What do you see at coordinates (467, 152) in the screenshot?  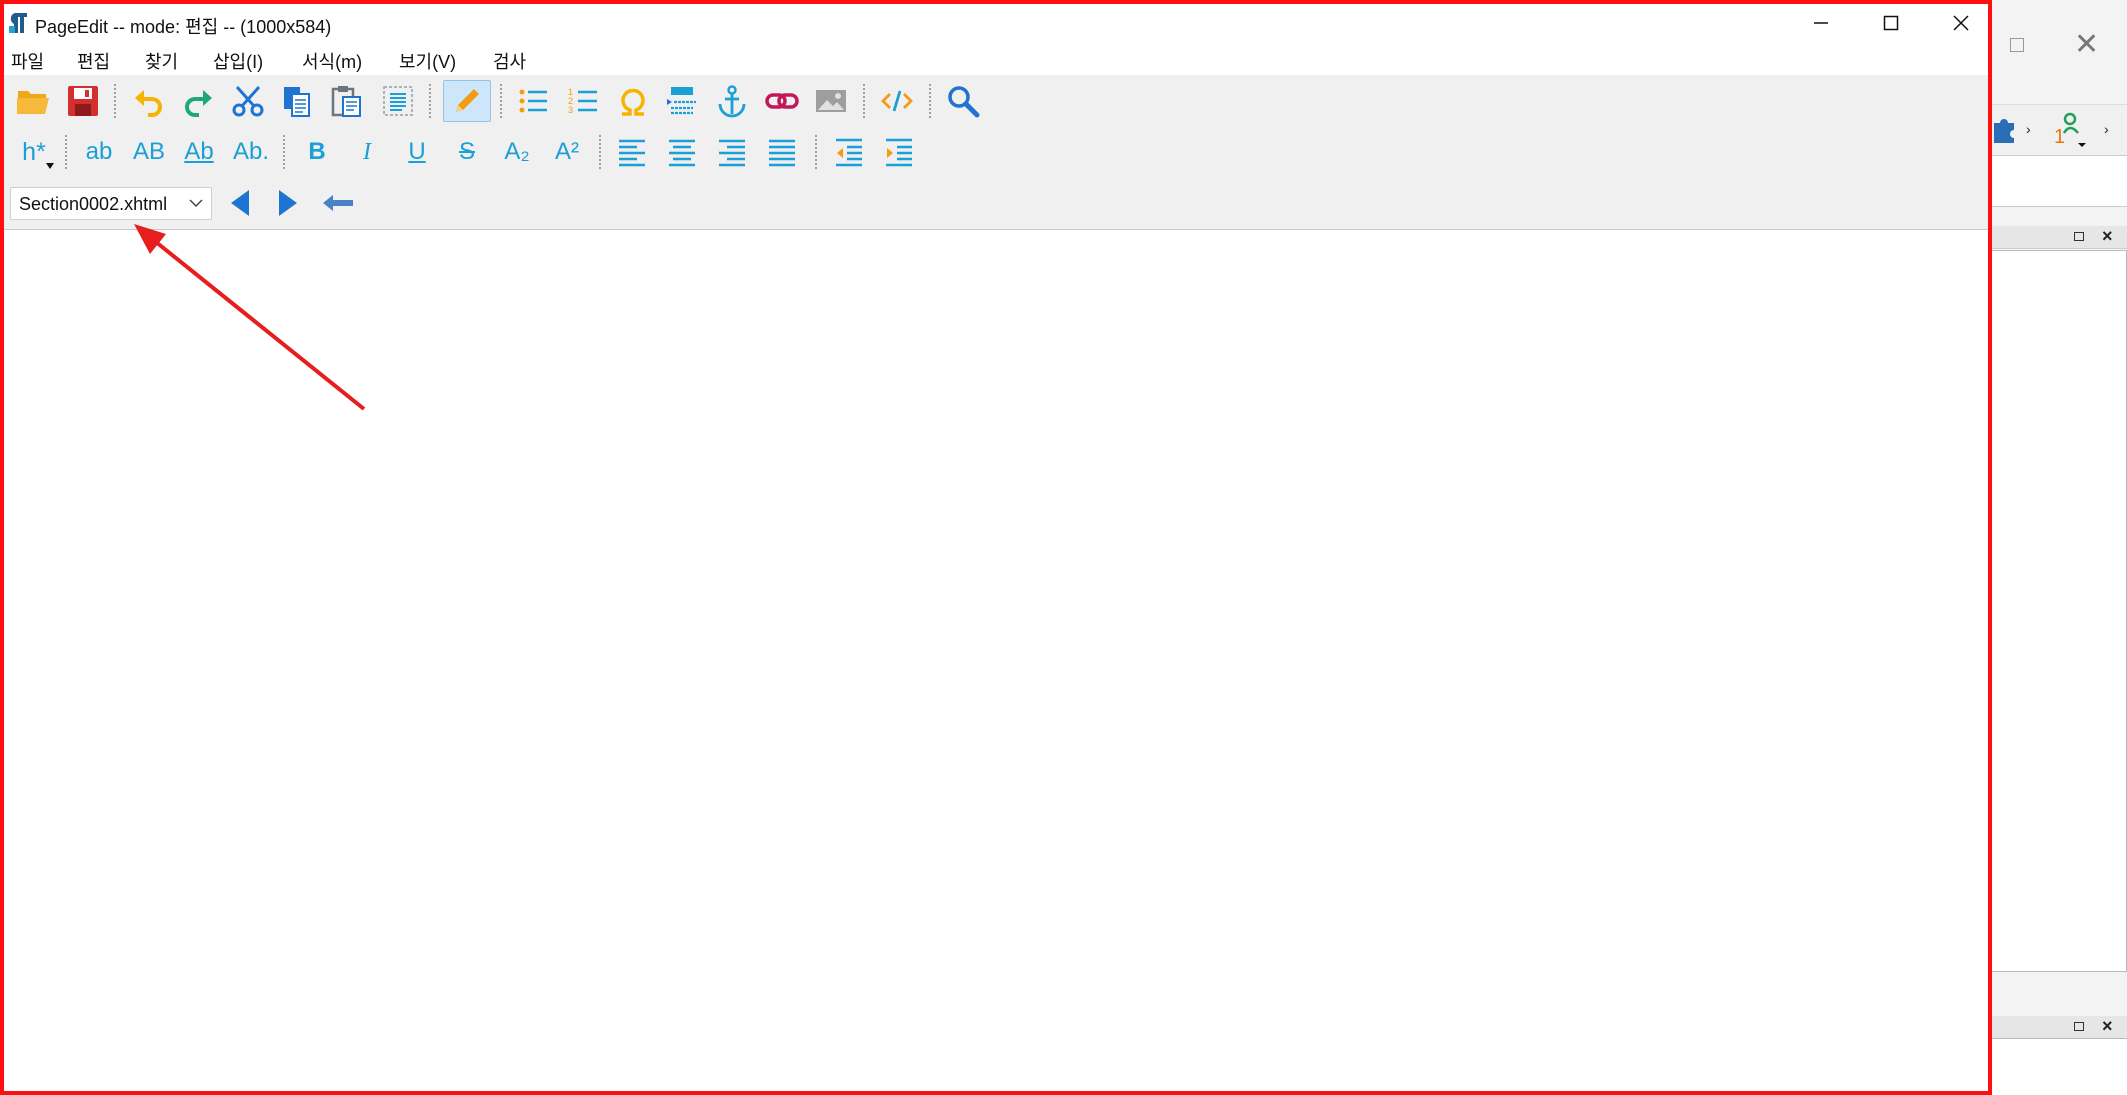 I see `strikethrough-button: S` at bounding box center [467, 152].